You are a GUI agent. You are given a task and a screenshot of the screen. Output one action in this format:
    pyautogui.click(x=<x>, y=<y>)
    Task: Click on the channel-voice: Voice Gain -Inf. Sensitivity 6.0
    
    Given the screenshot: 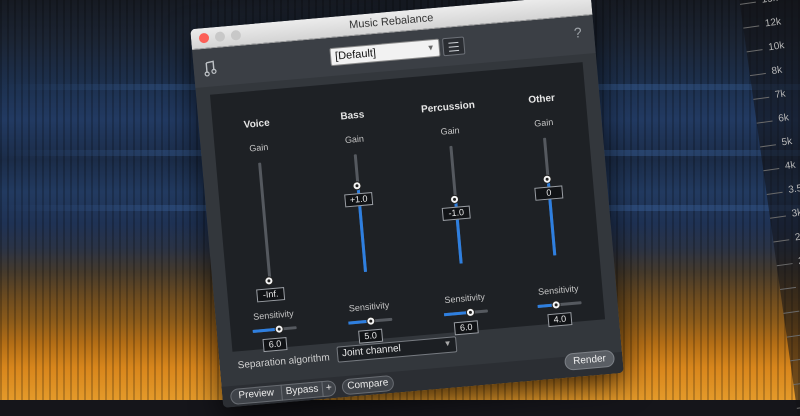 What is the action you would take?
    pyautogui.click(x=264, y=215)
    